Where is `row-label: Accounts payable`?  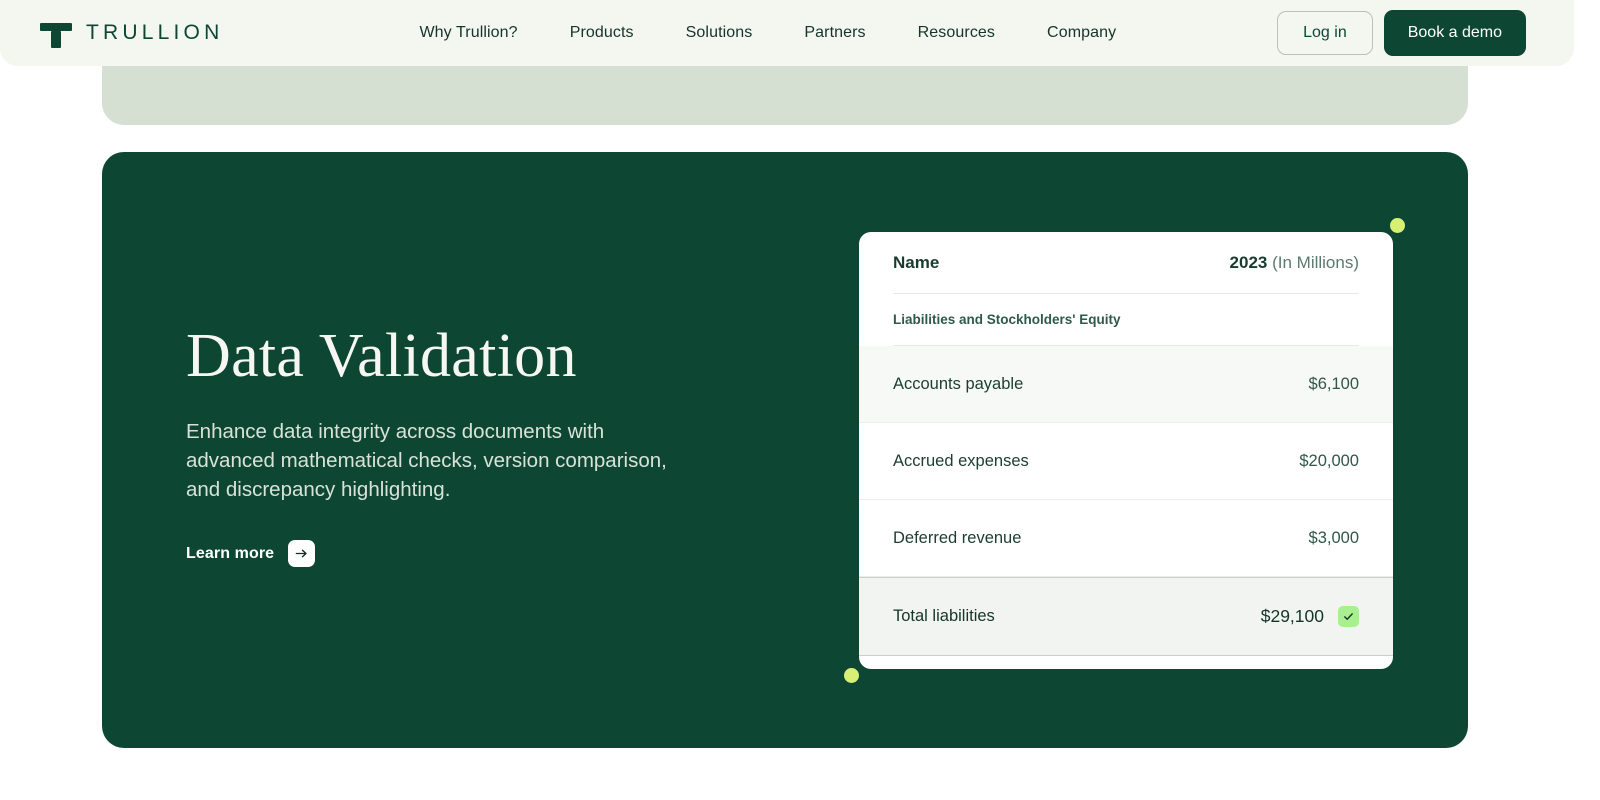 row-label: Accounts payable is located at coordinates (958, 383).